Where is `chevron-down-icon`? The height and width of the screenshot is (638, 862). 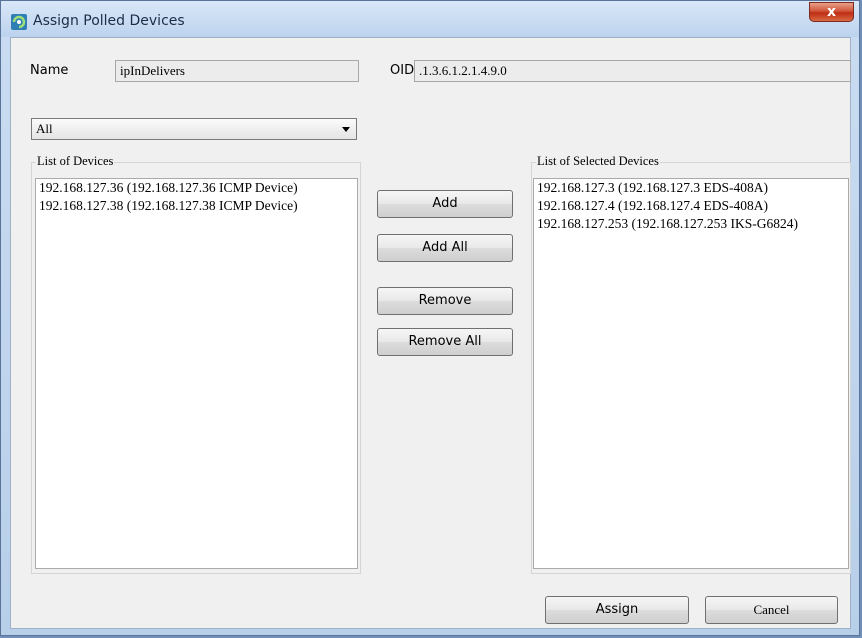
chevron-down-icon is located at coordinates (346, 129).